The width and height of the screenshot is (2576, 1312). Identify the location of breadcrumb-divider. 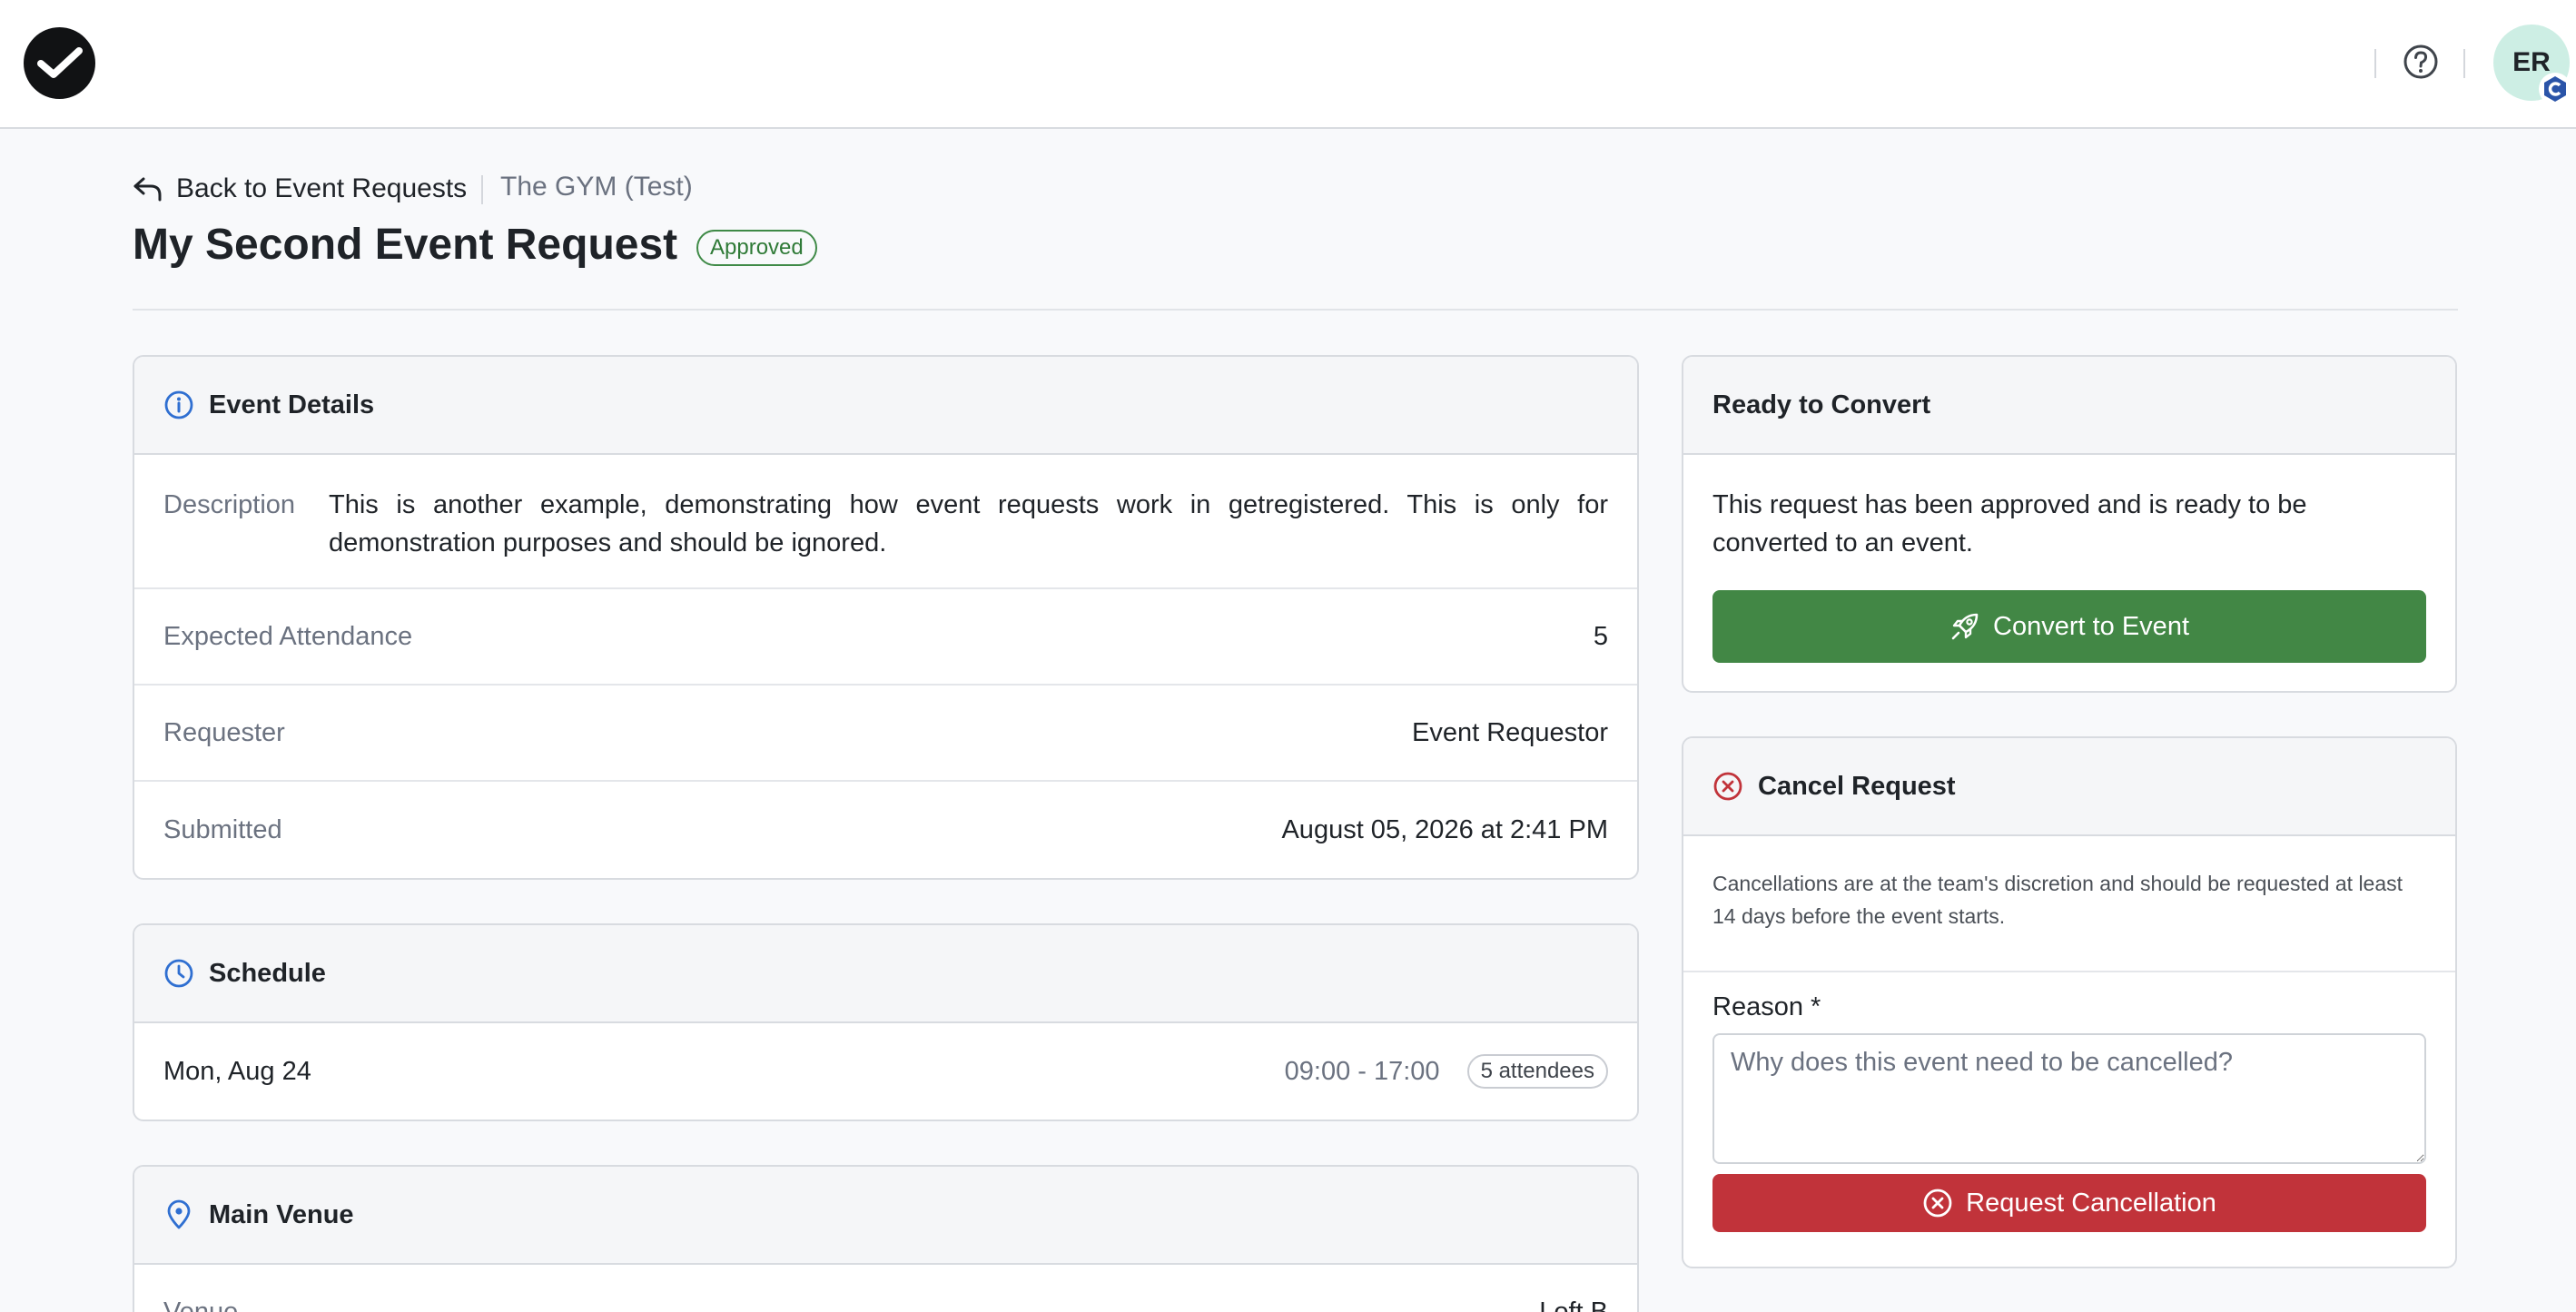
(482, 189).